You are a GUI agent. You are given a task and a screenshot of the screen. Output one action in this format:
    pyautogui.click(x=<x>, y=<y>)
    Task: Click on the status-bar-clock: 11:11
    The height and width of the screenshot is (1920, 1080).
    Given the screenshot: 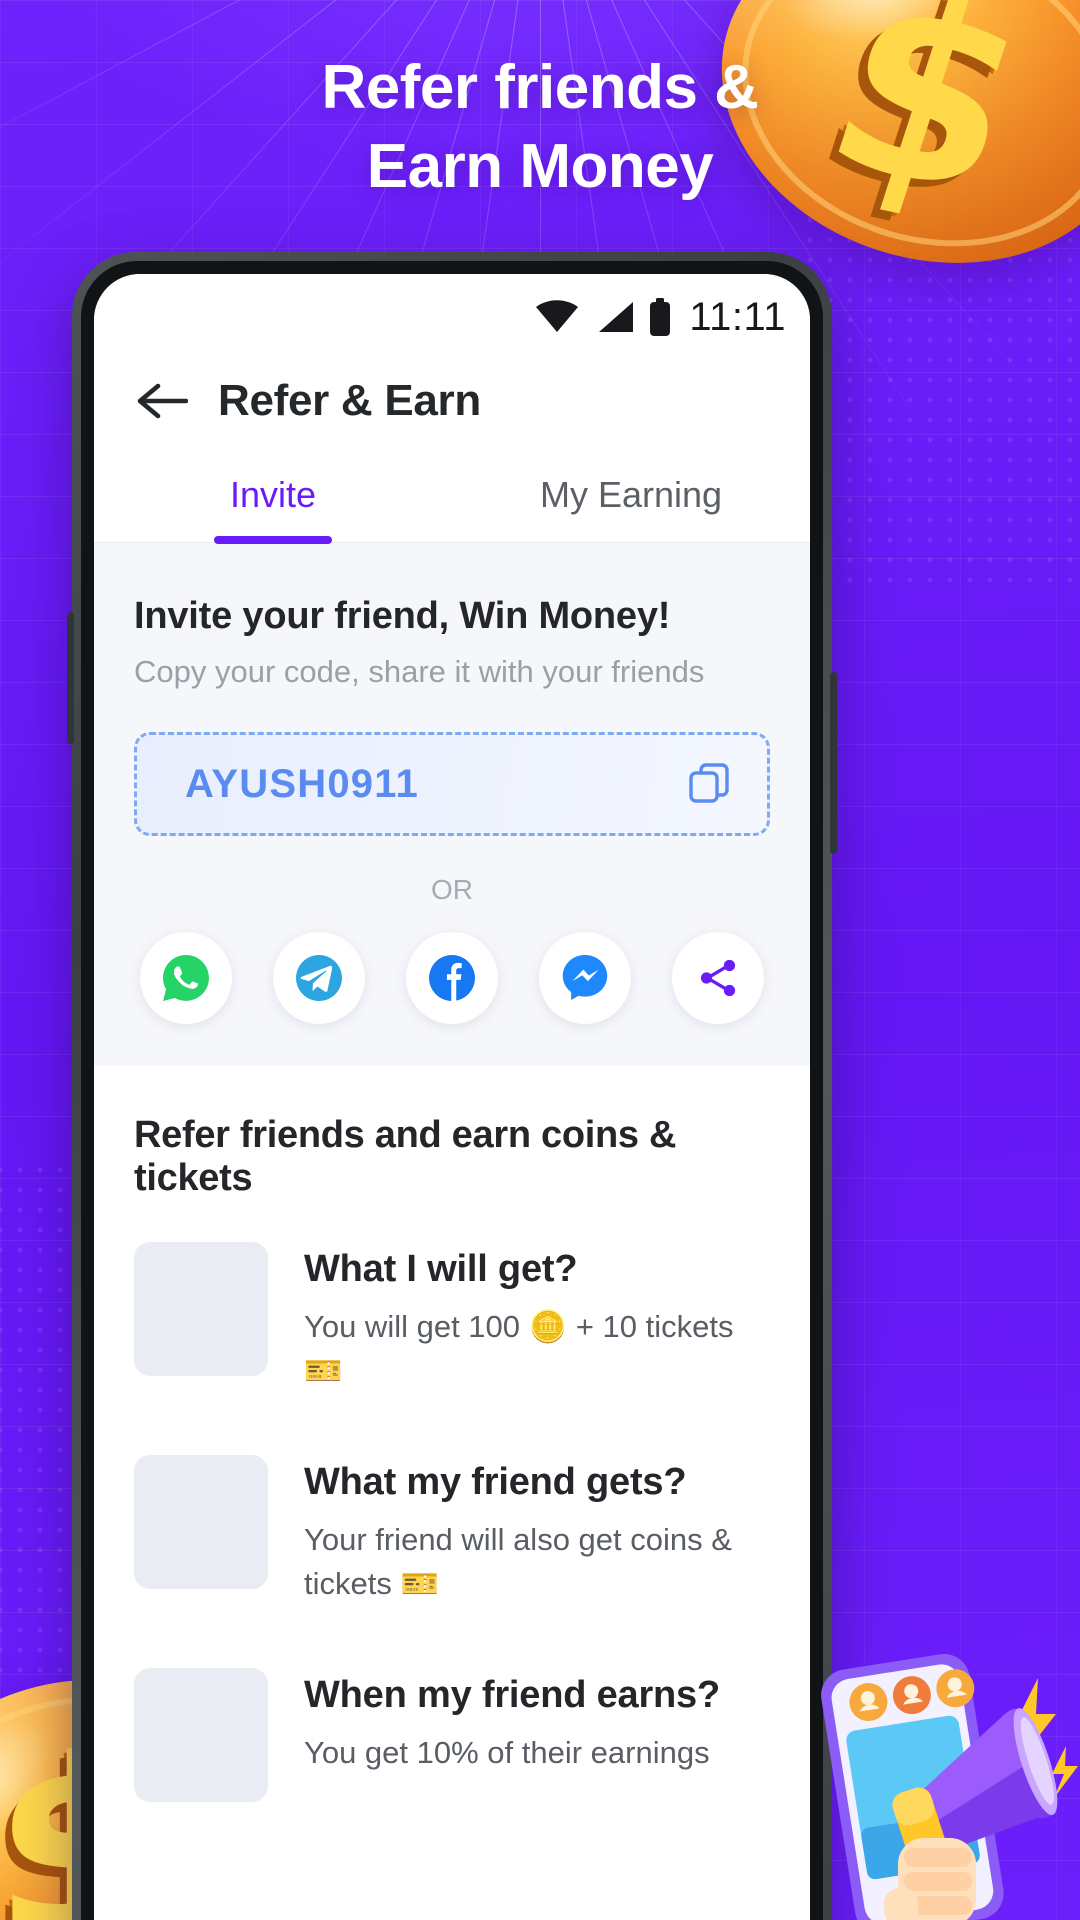 What is the action you would take?
    pyautogui.click(x=737, y=316)
    